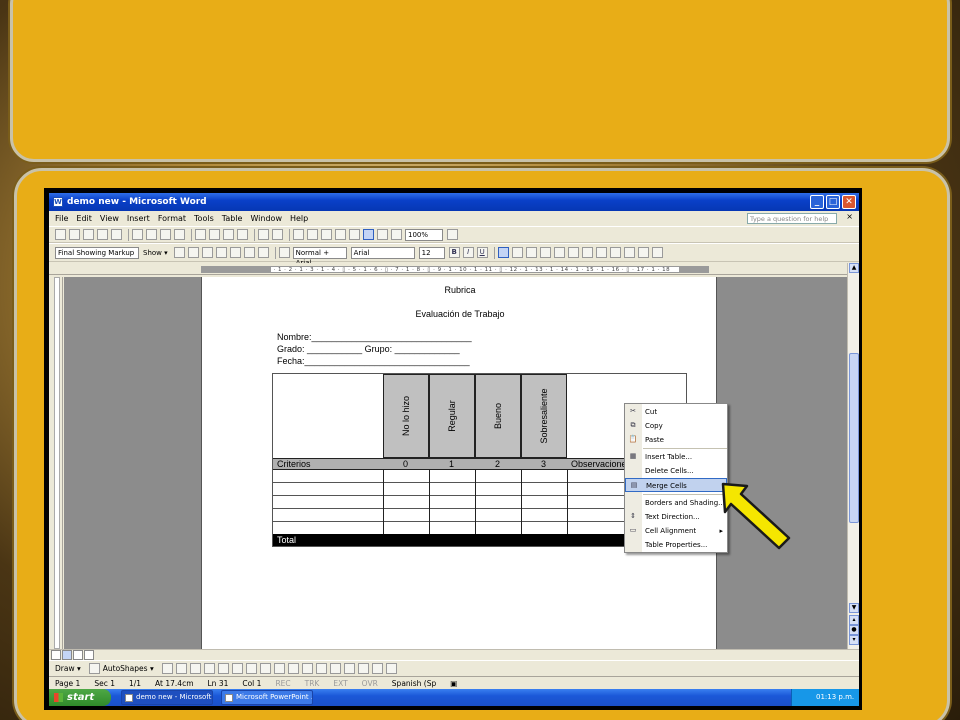 The height and width of the screenshot is (720, 960). I want to click on wordart-icon, so click(237, 668).